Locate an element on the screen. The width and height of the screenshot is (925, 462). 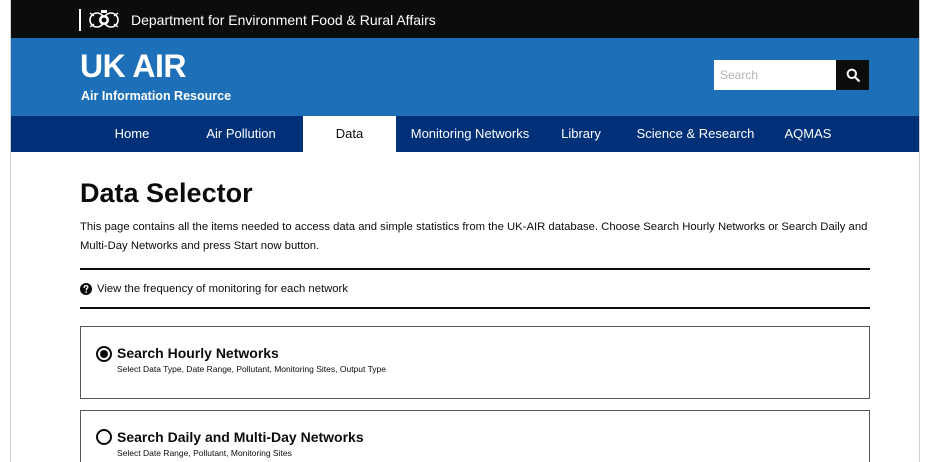
divider-top is located at coordinates (475, 269).